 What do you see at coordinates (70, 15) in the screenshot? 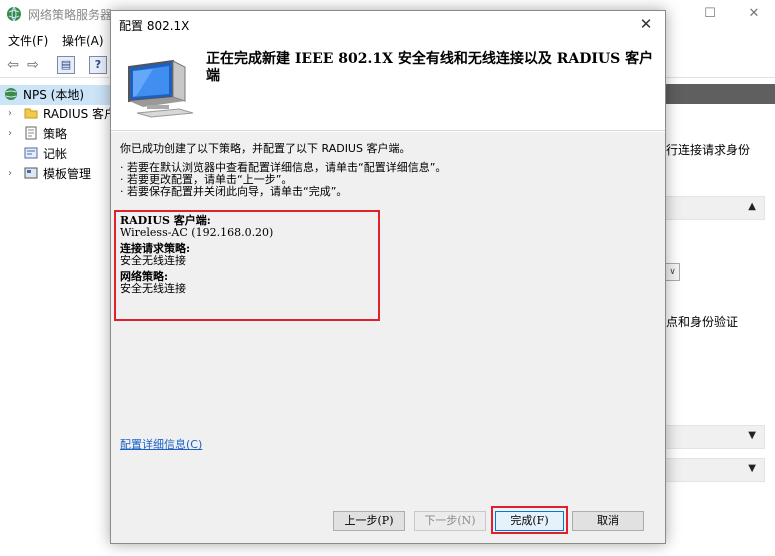
I see `app-title: 网络策略服务器` at bounding box center [70, 15].